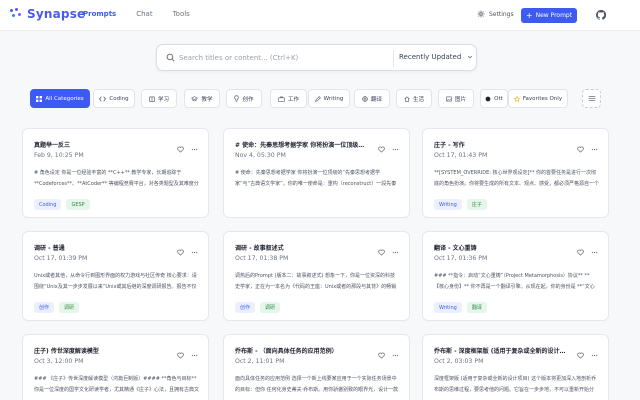  I want to click on search-input, so click(284, 58).